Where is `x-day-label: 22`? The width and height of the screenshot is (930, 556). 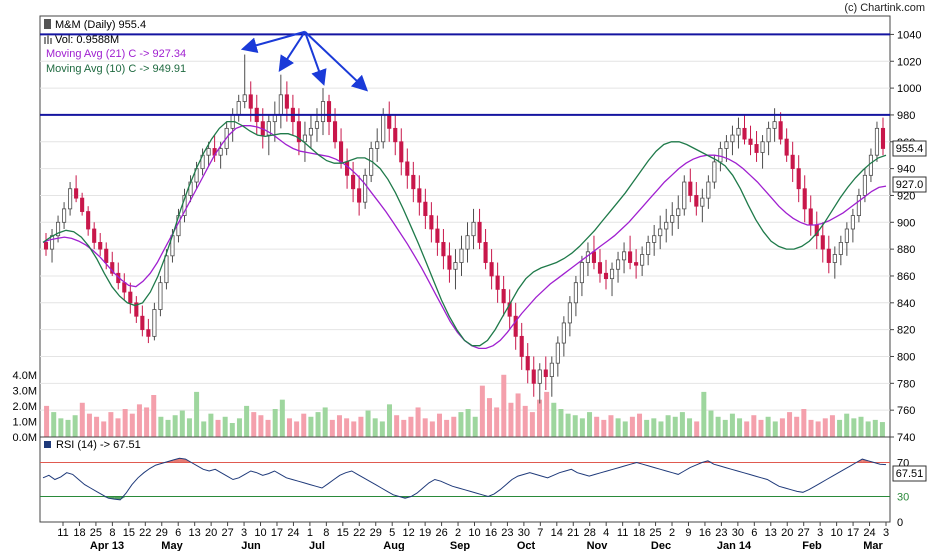
x-day-label: 22 is located at coordinates (145, 533).